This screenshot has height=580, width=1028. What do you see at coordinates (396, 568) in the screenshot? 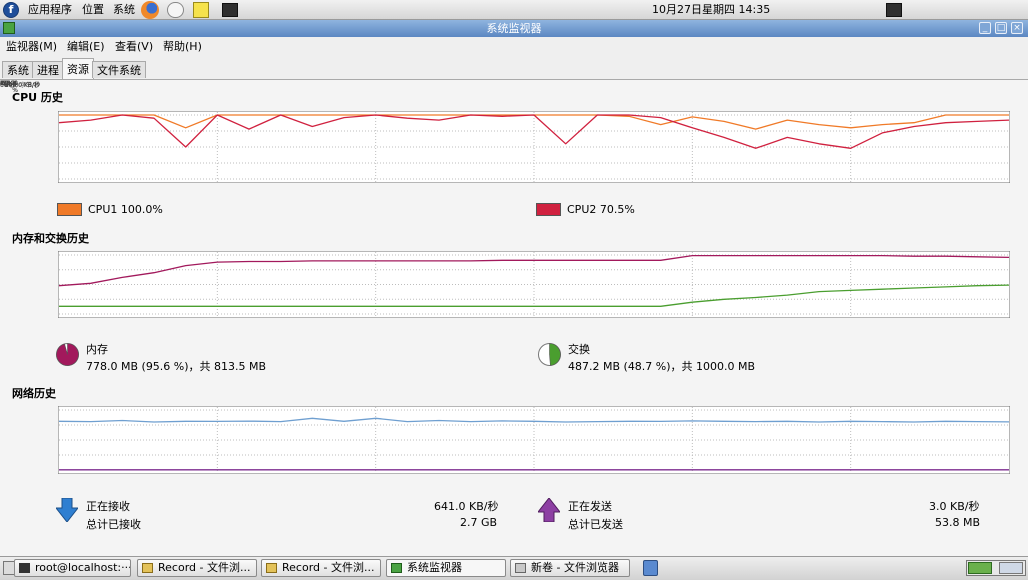
I see `monitor-icon` at bounding box center [396, 568].